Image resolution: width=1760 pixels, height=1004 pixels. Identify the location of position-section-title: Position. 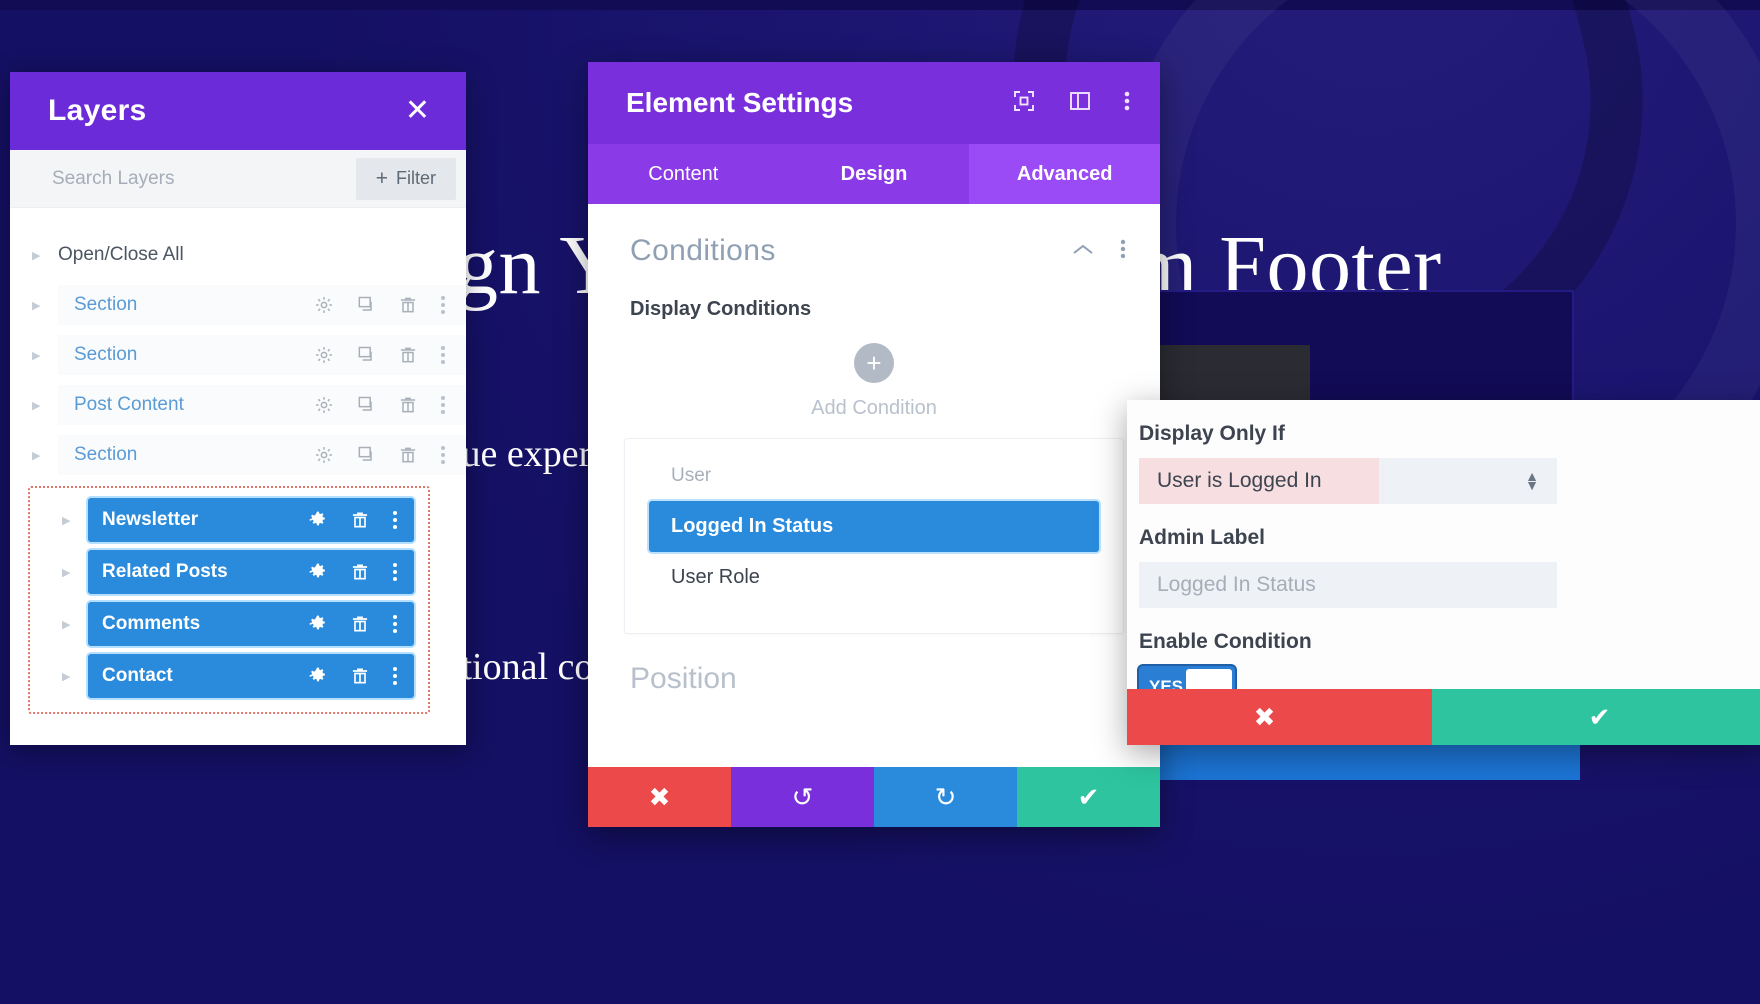
(874, 665).